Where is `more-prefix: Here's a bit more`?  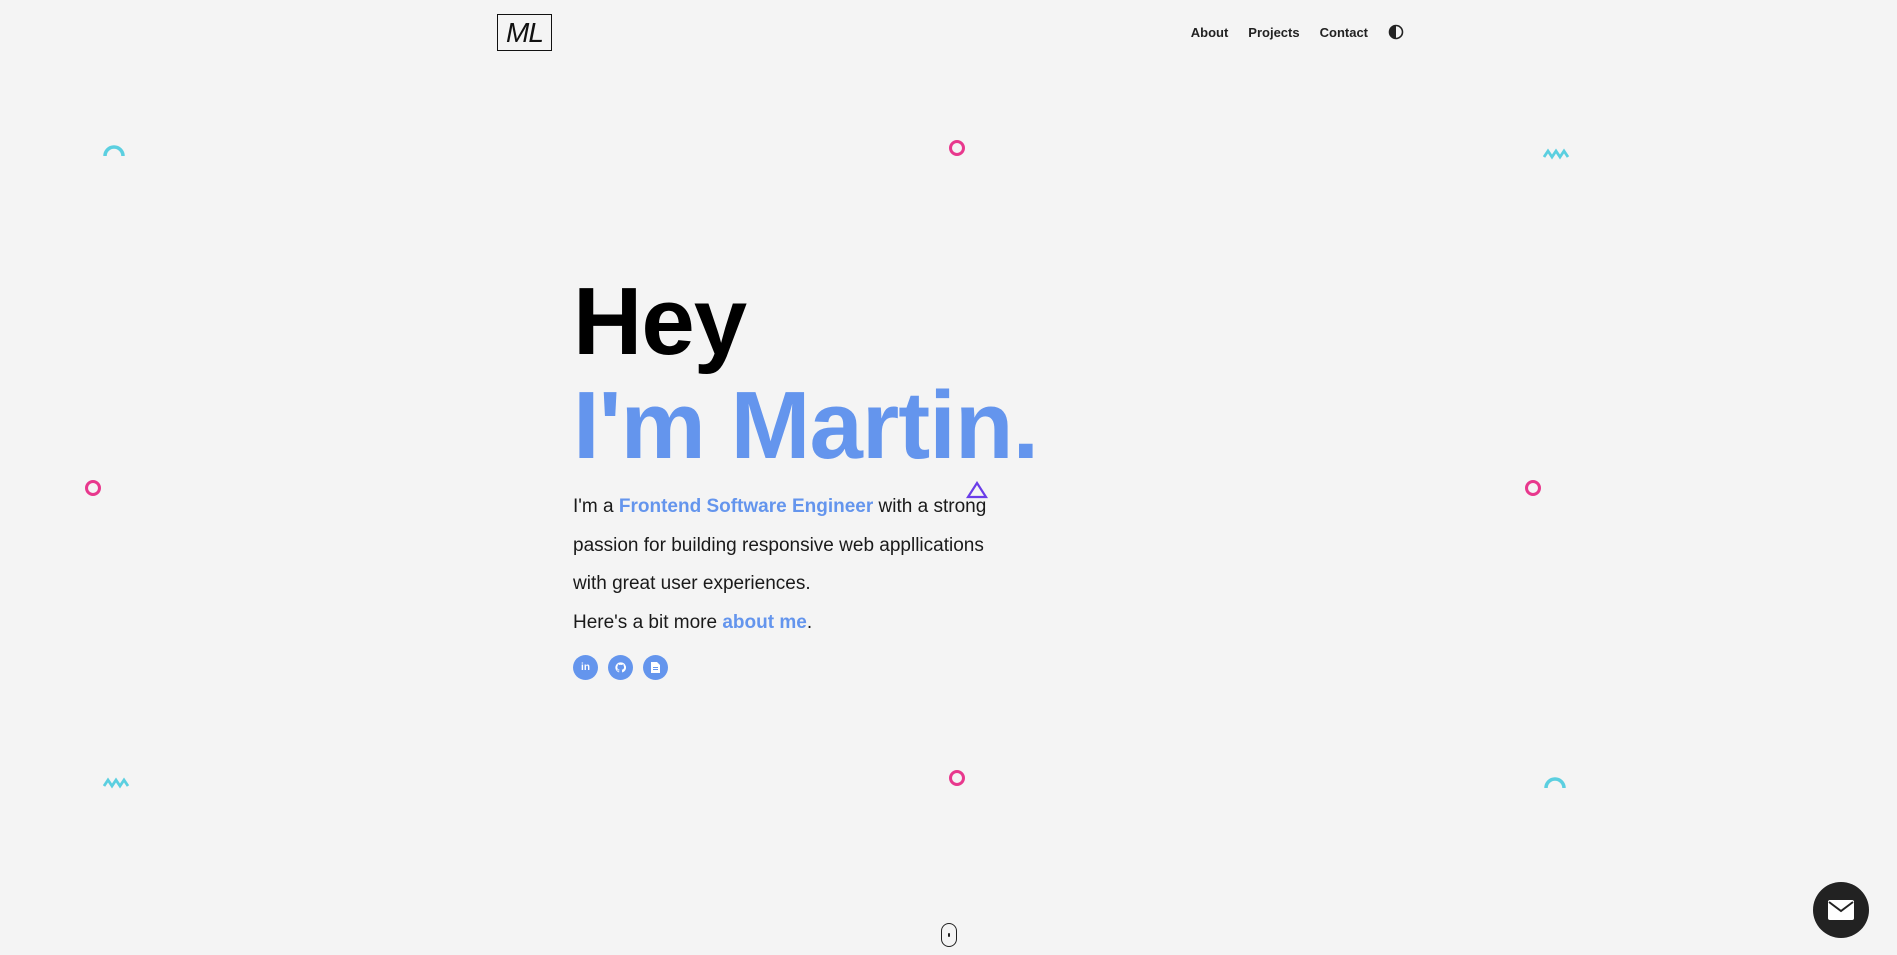
more-prefix: Here's a bit more is located at coordinates (648, 622).